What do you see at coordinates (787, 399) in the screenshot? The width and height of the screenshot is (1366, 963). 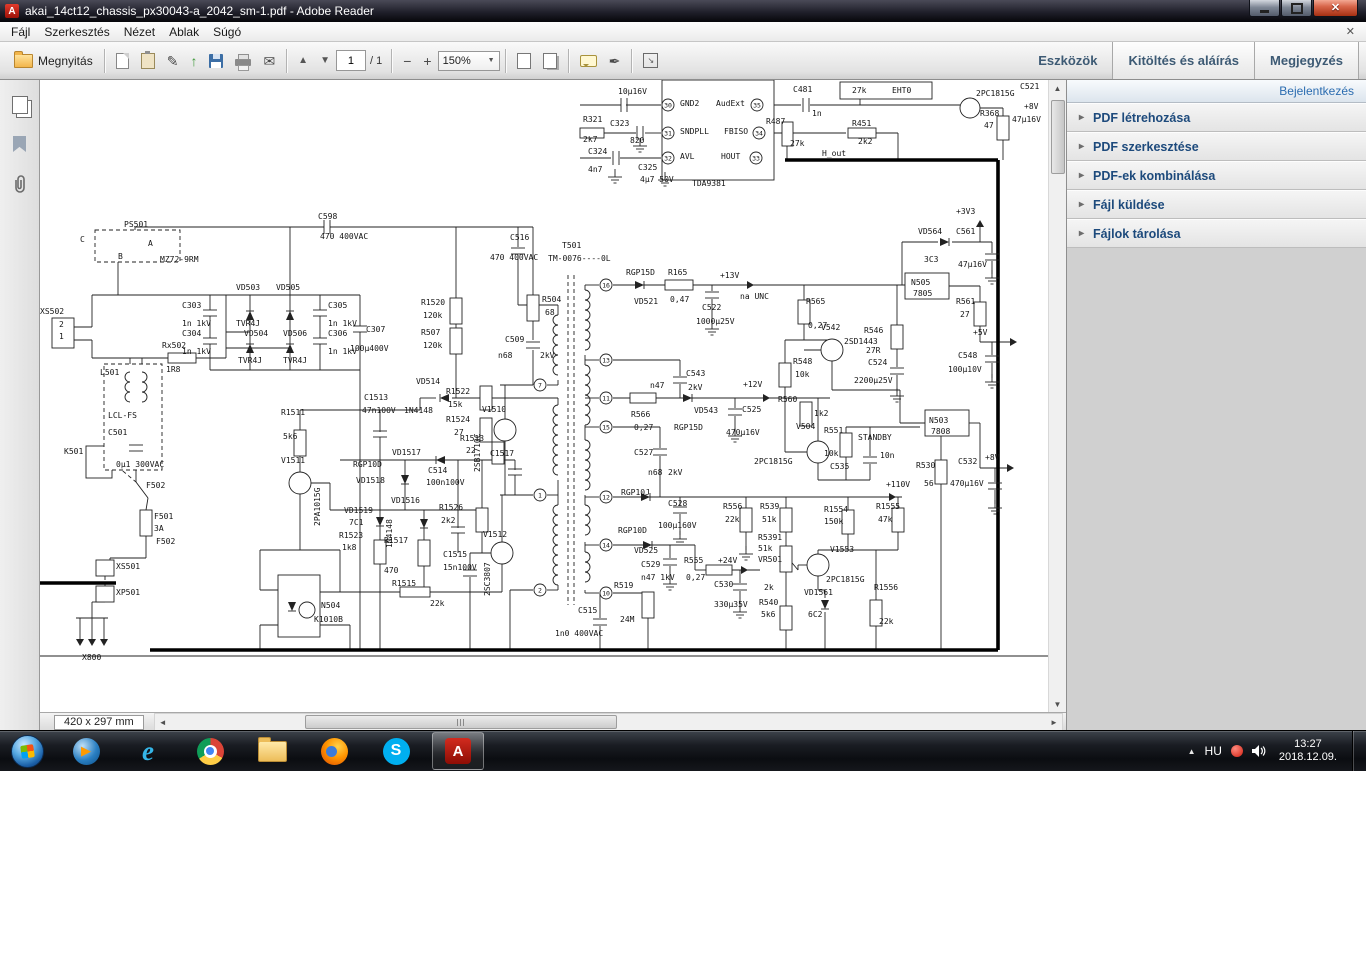 I see `svg-text: R560` at bounding box center [787, 399].